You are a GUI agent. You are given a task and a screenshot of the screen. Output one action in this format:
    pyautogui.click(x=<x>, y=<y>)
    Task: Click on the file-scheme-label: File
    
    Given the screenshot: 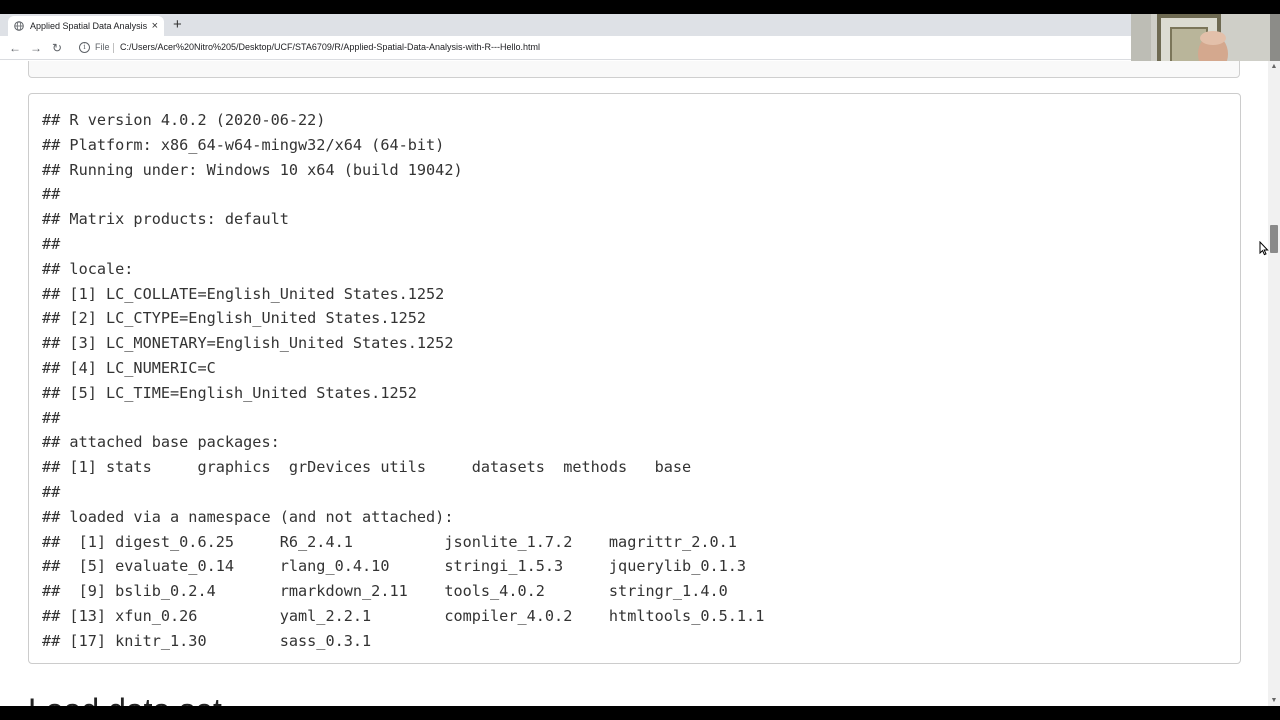 What is the action you would take?
    pyautogui.click(x=102, y=47)
    